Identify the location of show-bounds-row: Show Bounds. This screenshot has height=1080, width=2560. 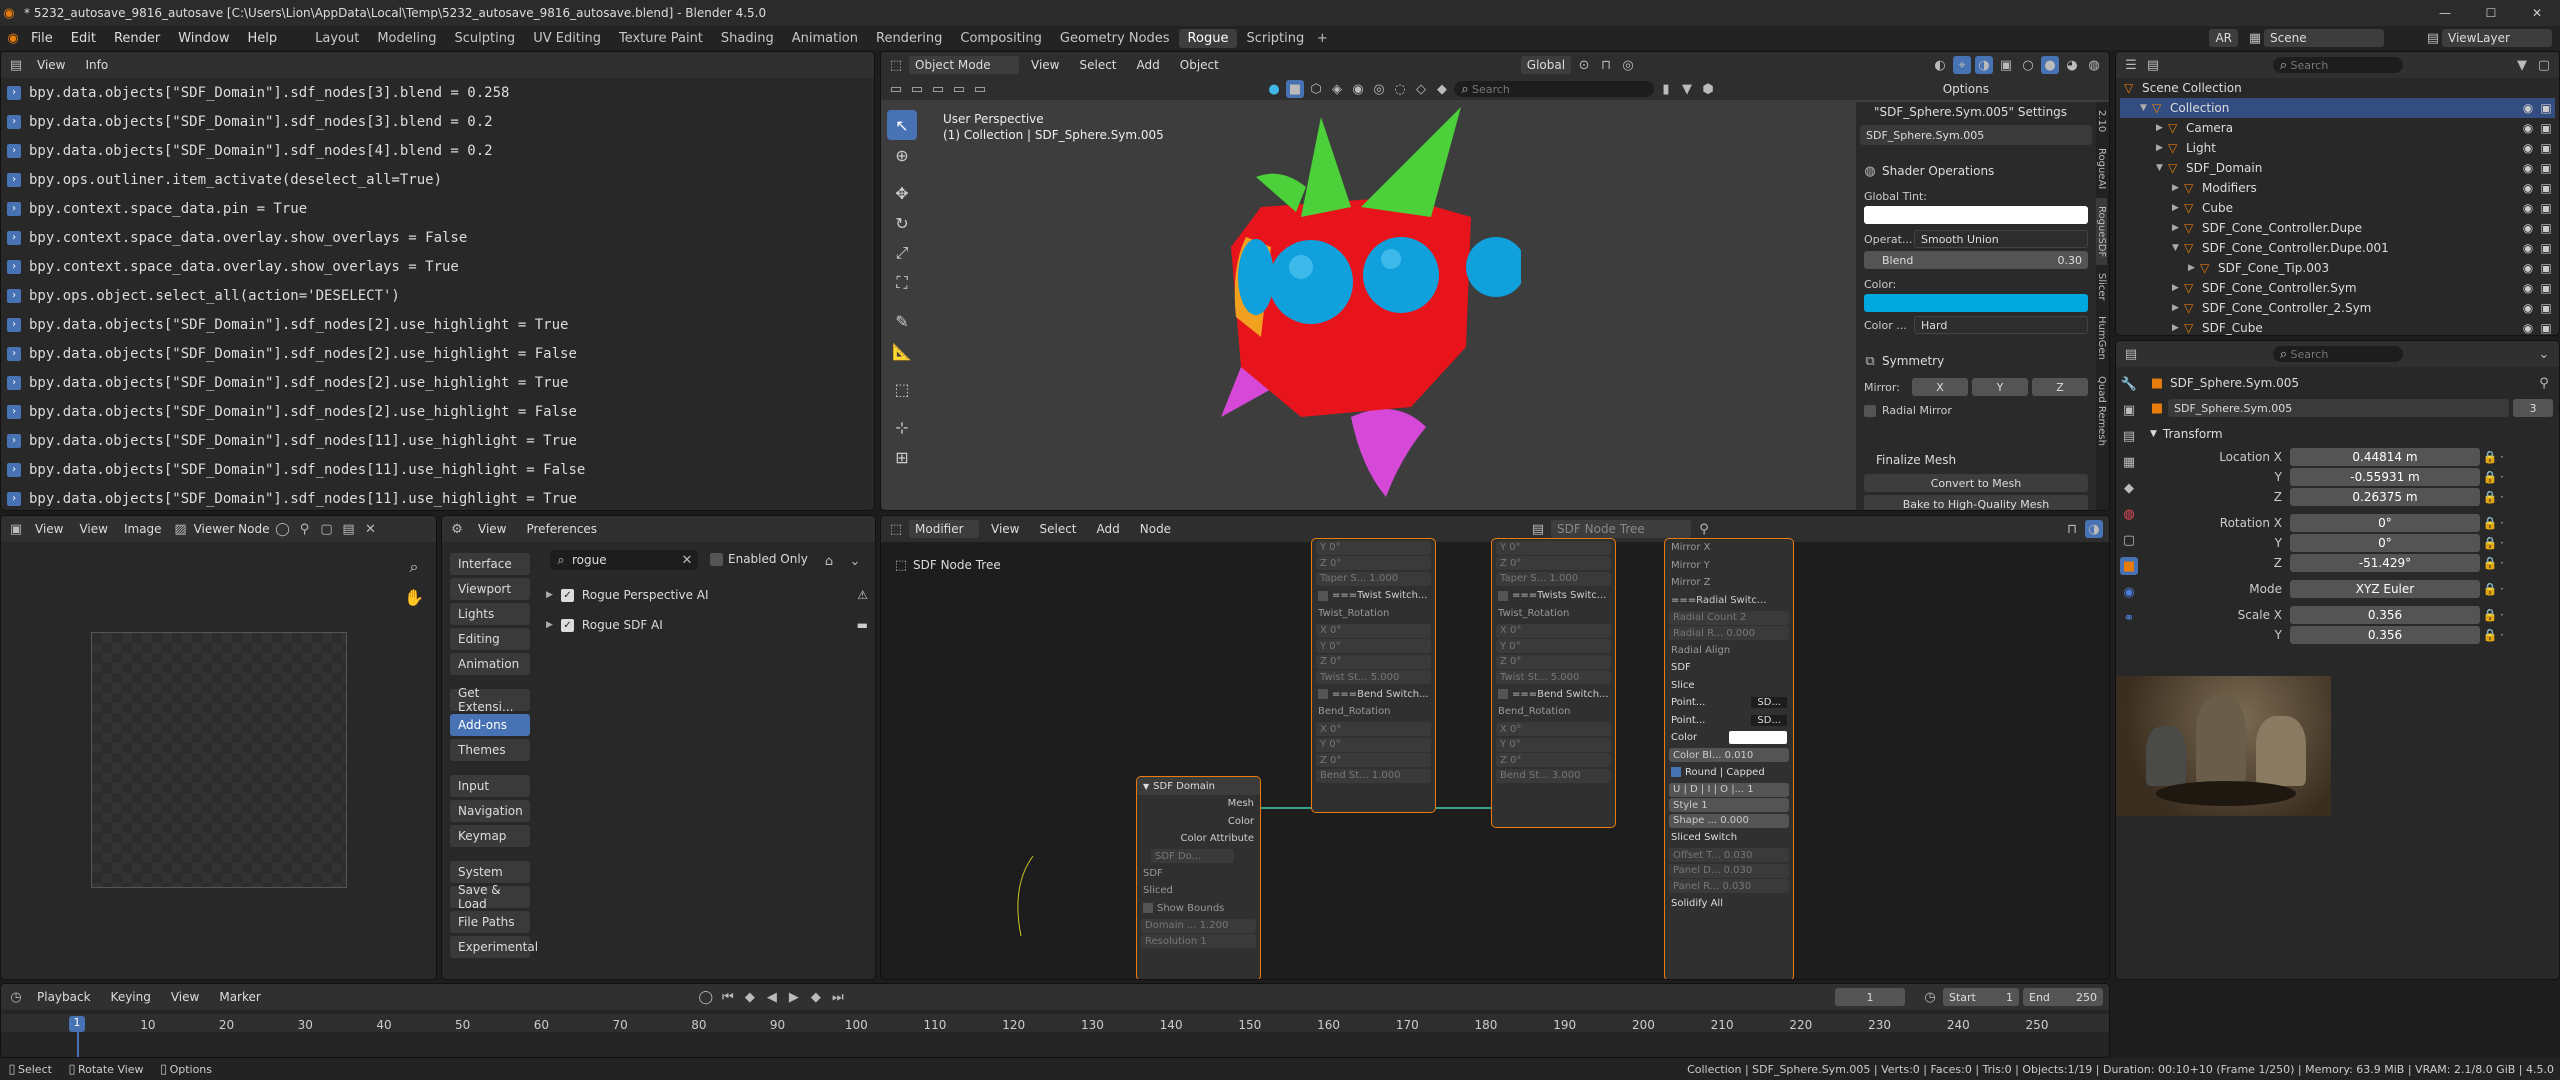
(1198, 909).